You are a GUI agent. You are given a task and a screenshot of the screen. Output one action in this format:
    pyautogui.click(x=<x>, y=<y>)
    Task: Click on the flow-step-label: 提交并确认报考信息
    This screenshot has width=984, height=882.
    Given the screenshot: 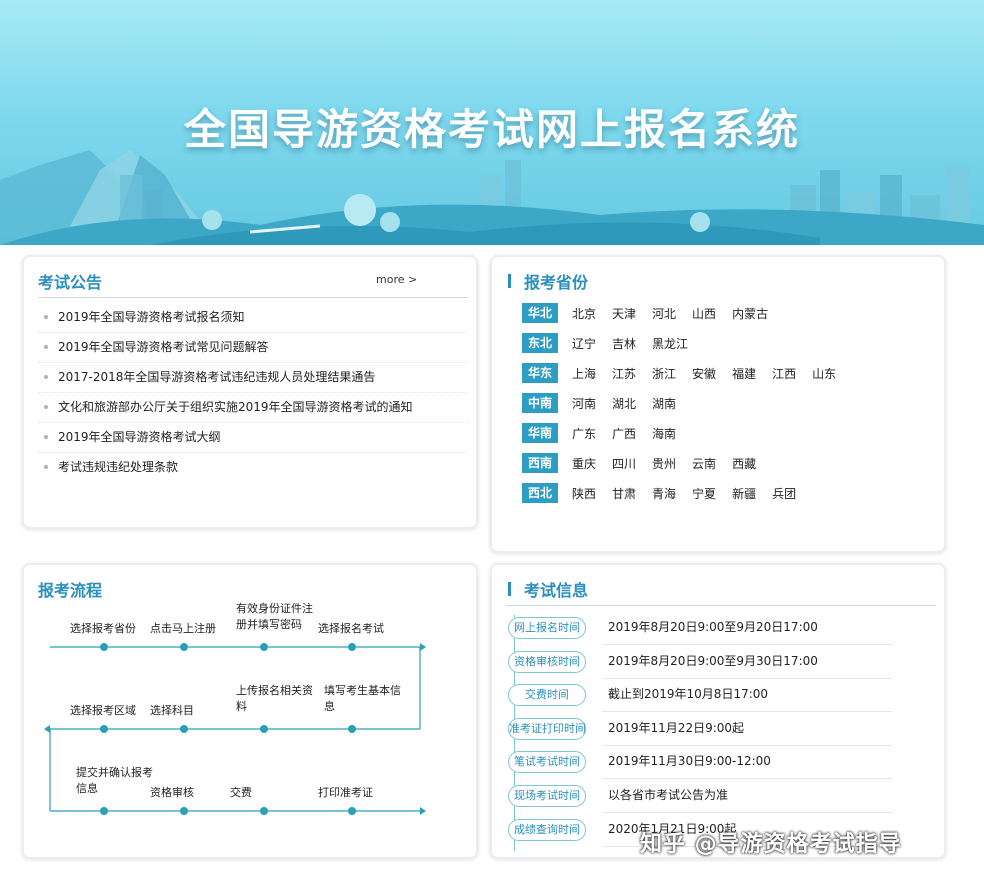 What is the action you would take?
    pyautogui.click(x=114, y=780)
    